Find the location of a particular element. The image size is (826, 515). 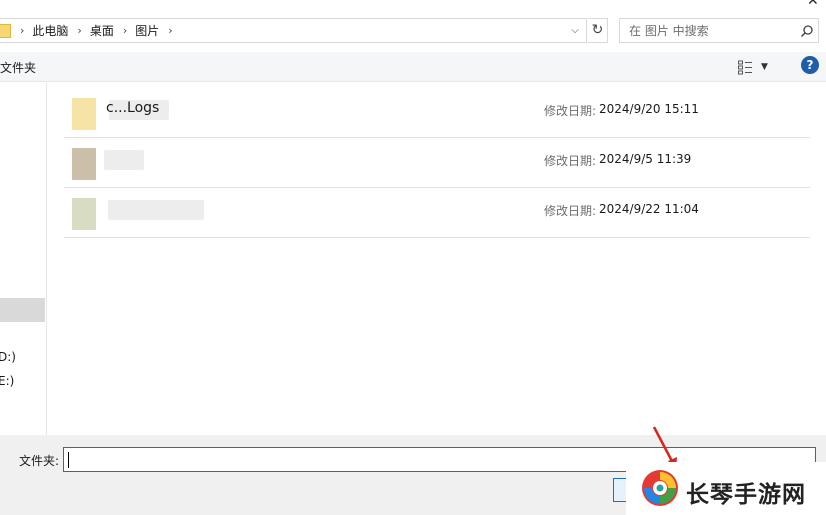

chevron-down-icon: ⌵ is located at coordinates (575, 31).